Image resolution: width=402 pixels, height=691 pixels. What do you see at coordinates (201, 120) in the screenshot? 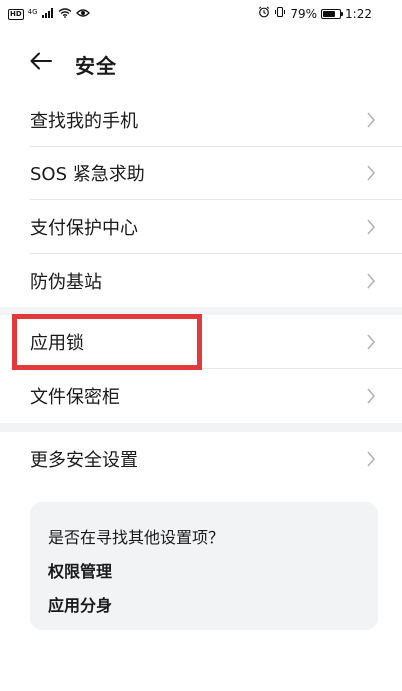
I see `menu-item-find-my-phone: 查找我的手机` at bounding box center [201, 120].